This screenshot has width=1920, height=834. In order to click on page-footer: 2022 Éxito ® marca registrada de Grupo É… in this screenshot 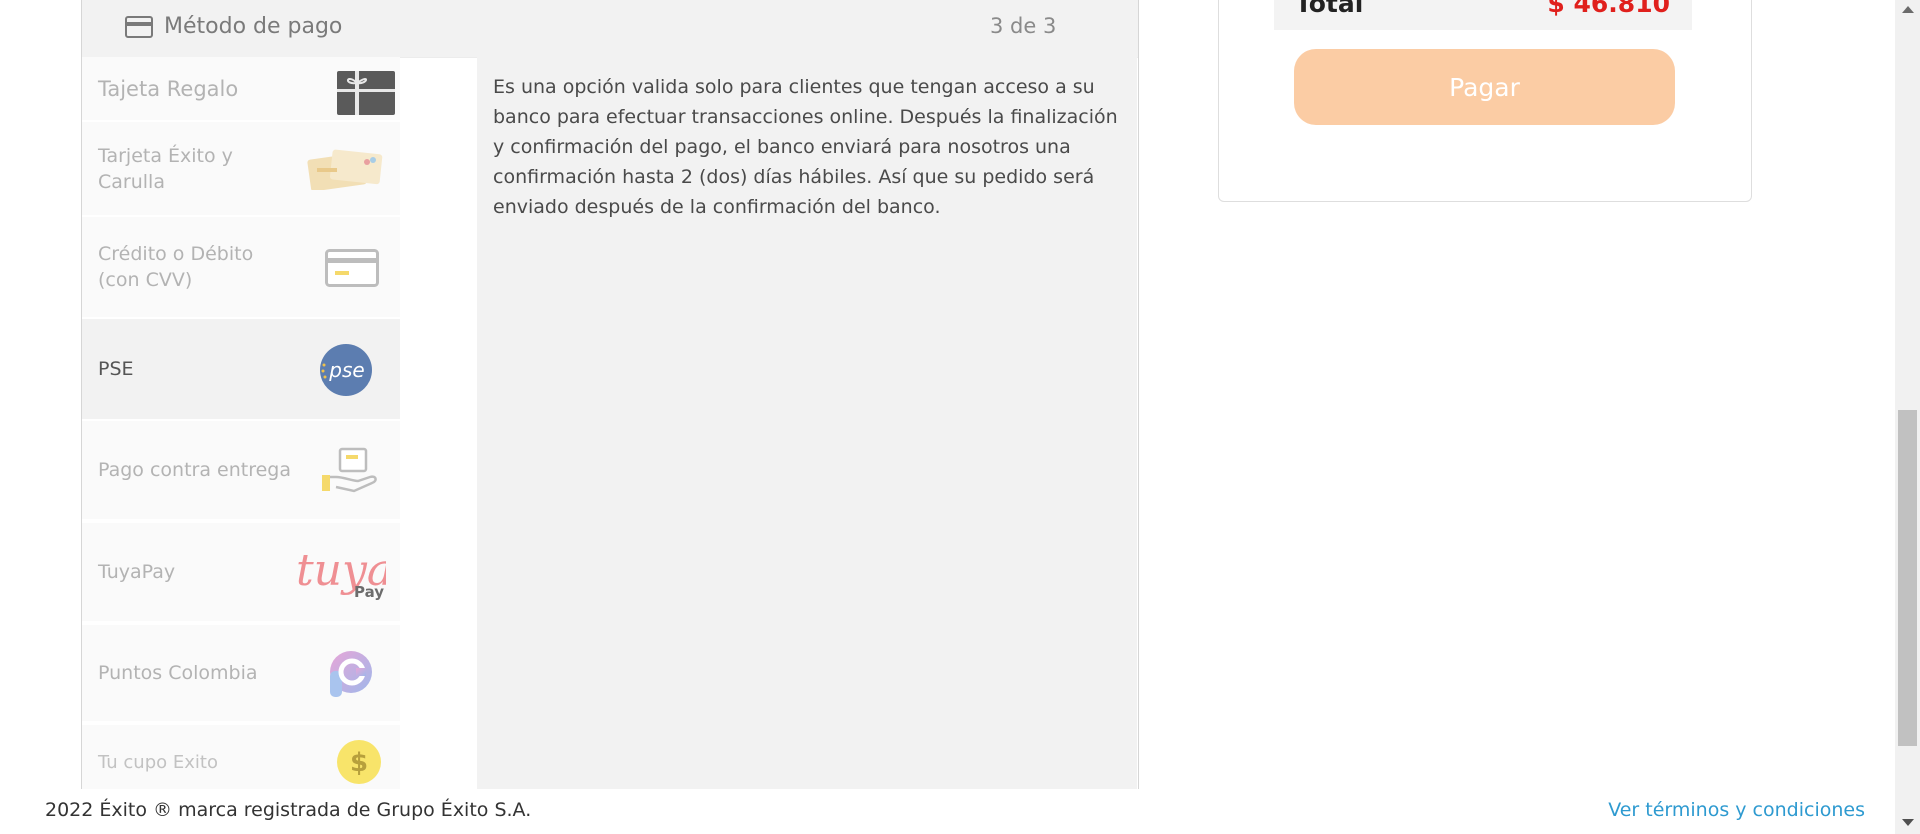, I will do `click(947, 811)`.